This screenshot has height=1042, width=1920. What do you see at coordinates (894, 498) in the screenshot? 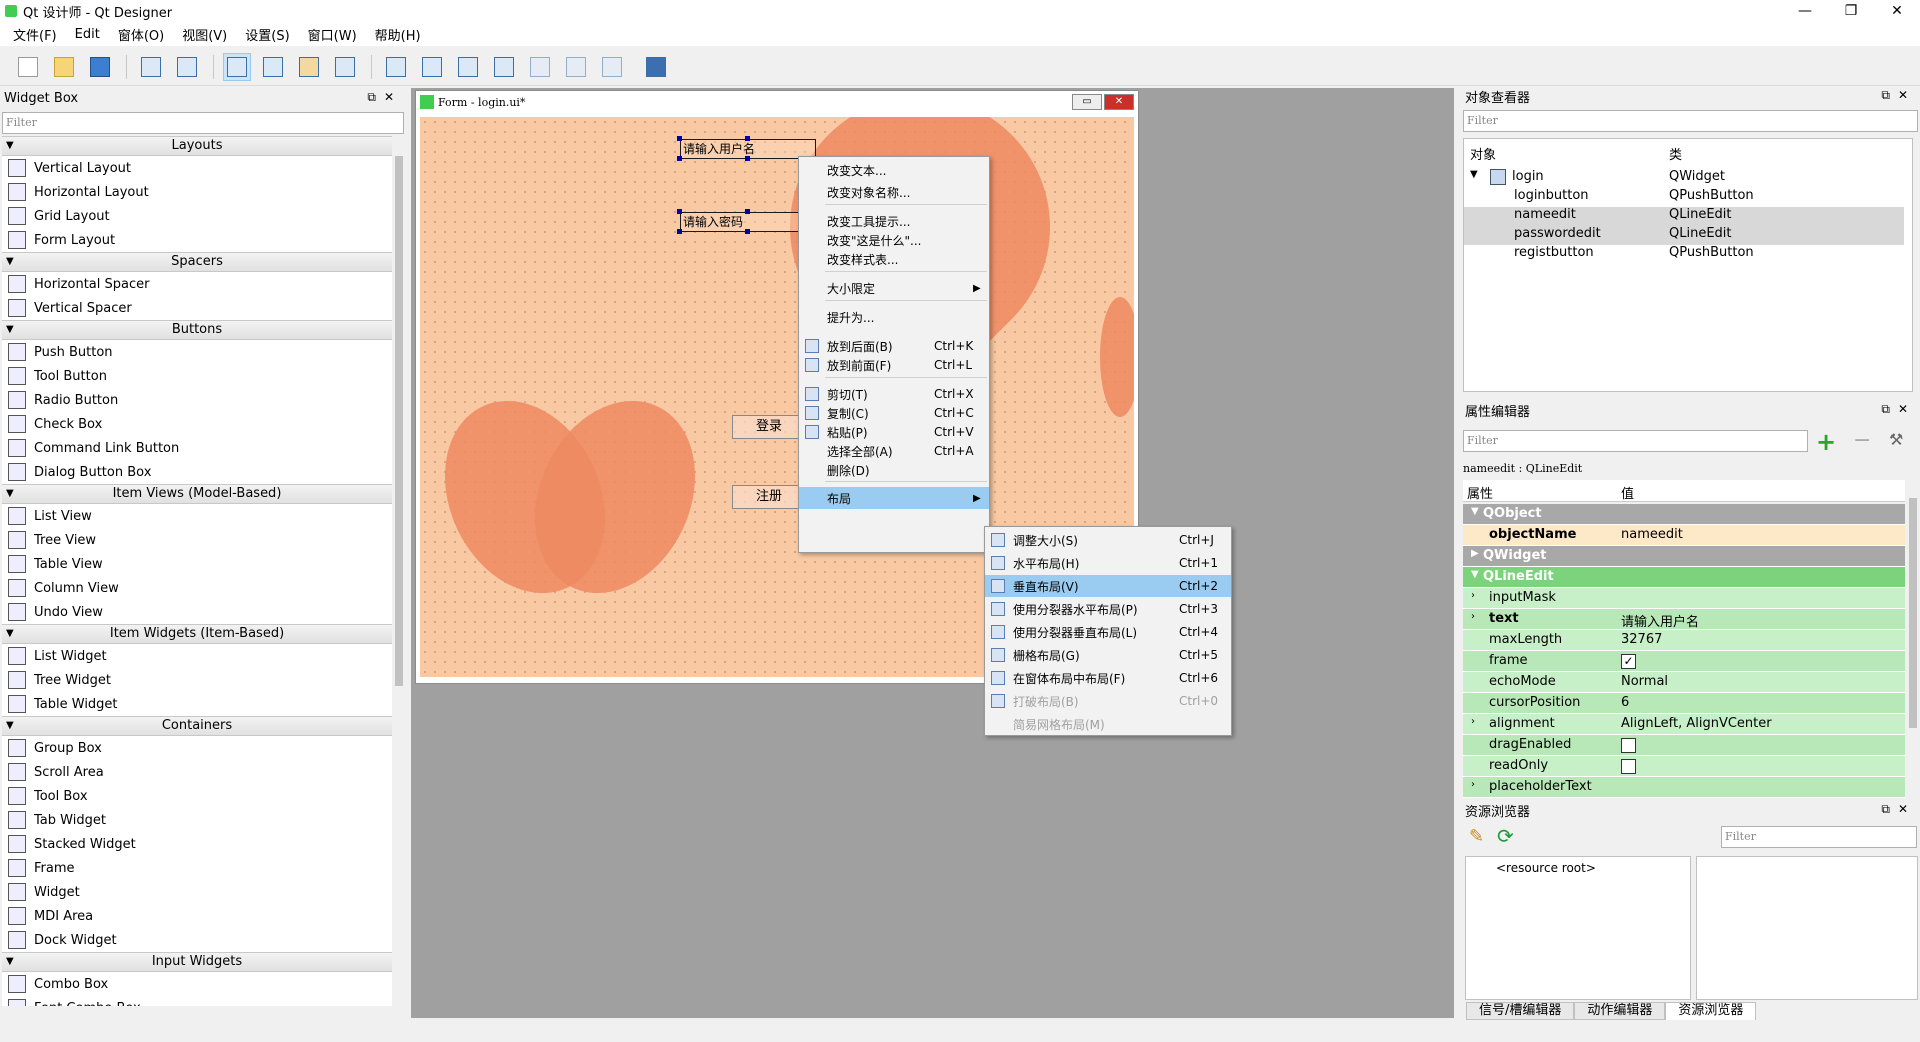
I see `context-menu-item: 布局 ▶` at bounding box center [894, 498].